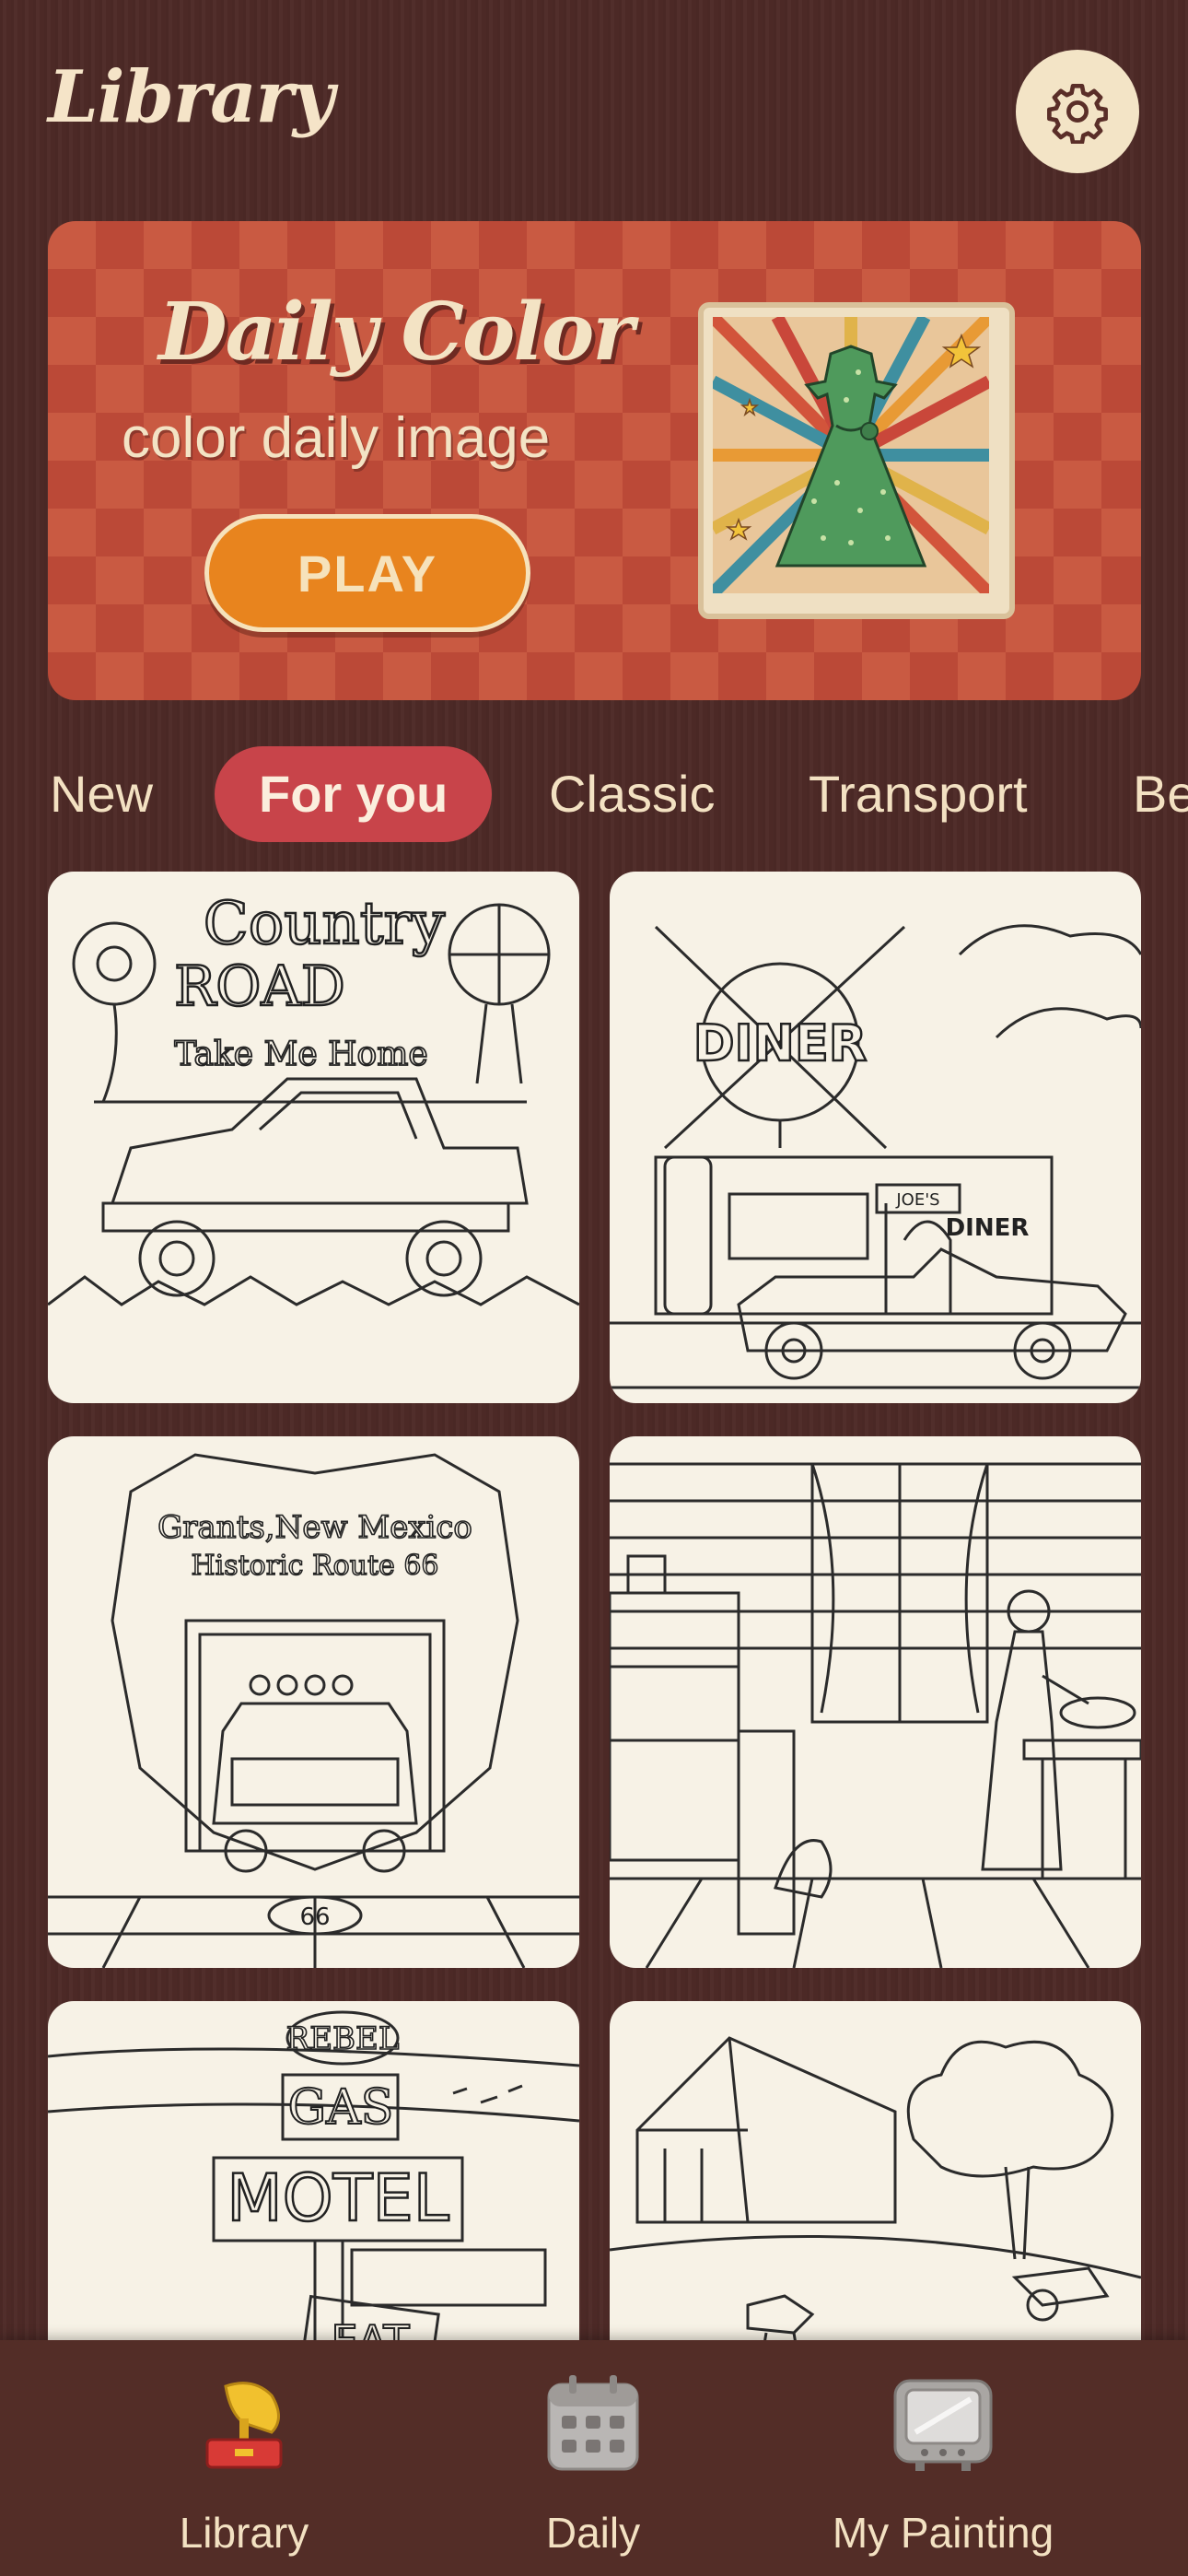  Describe the element at coordinates (336, 438) in the screenshot. I see `banner-subtitle: color daily image` at that location.